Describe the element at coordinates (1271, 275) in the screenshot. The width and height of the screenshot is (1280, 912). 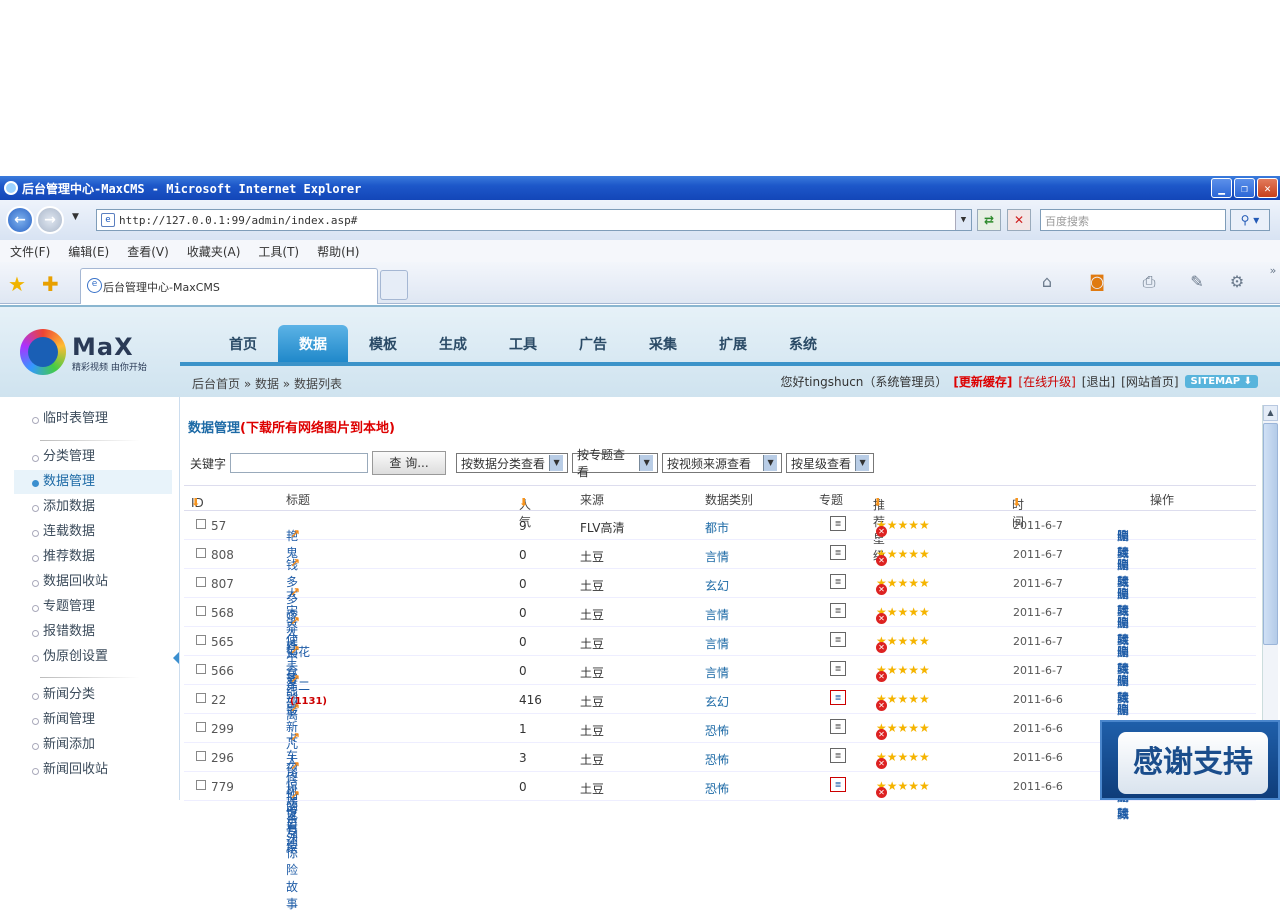
I see `chevron-more-icon: »` at that location.